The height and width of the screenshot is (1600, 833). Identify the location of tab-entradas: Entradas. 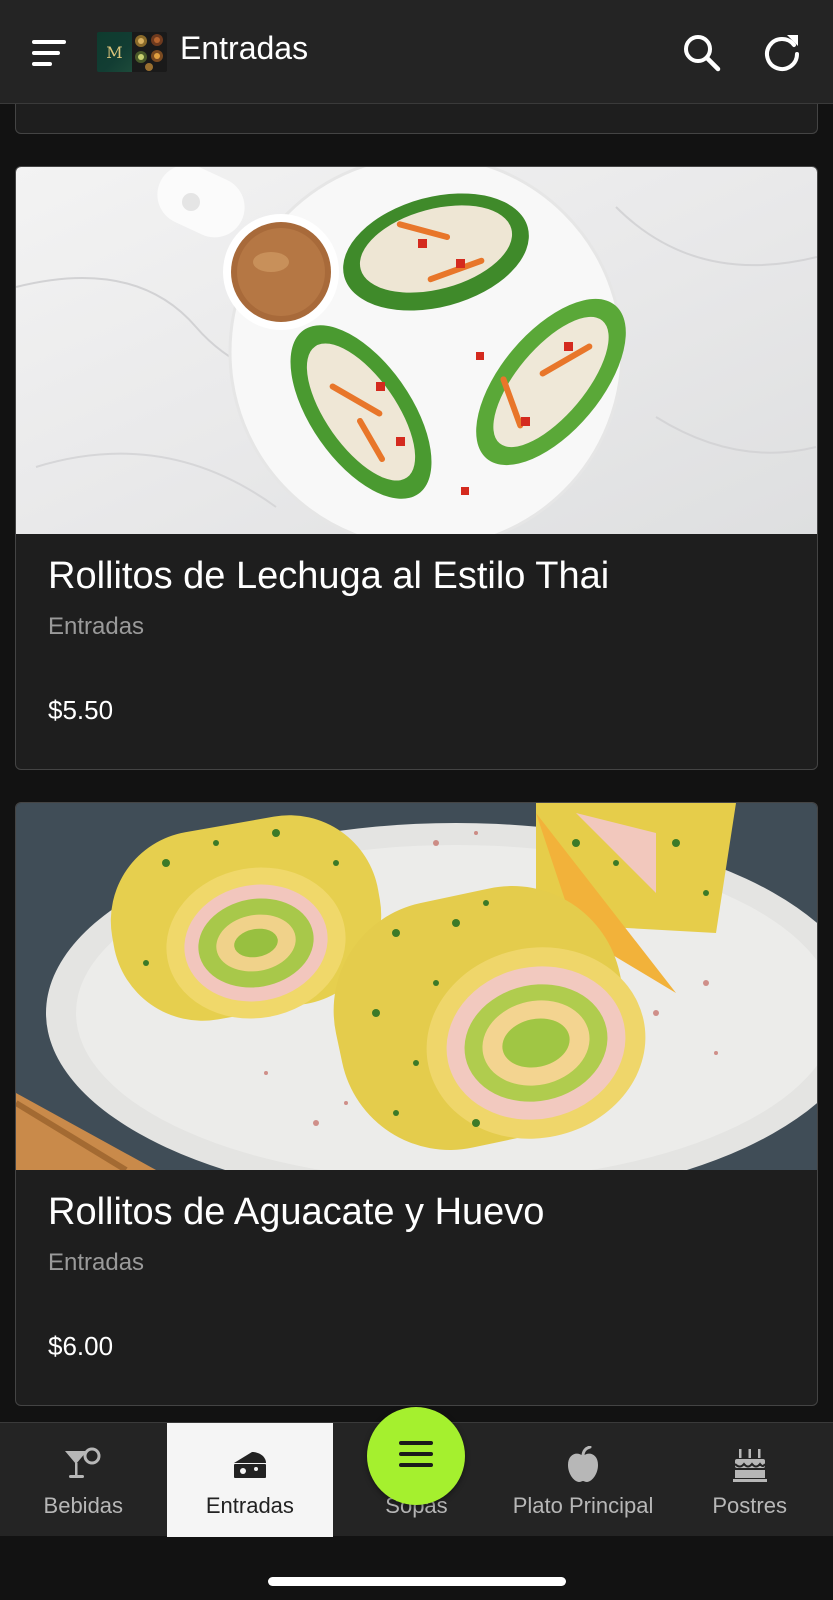
(250, 1480).